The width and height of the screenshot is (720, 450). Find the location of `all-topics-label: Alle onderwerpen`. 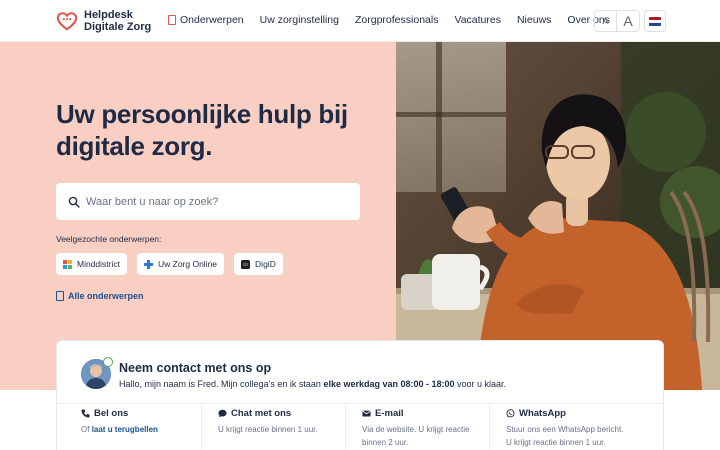

all-topics-label: Alle onderwerpen is located at coordinates (106, 296).